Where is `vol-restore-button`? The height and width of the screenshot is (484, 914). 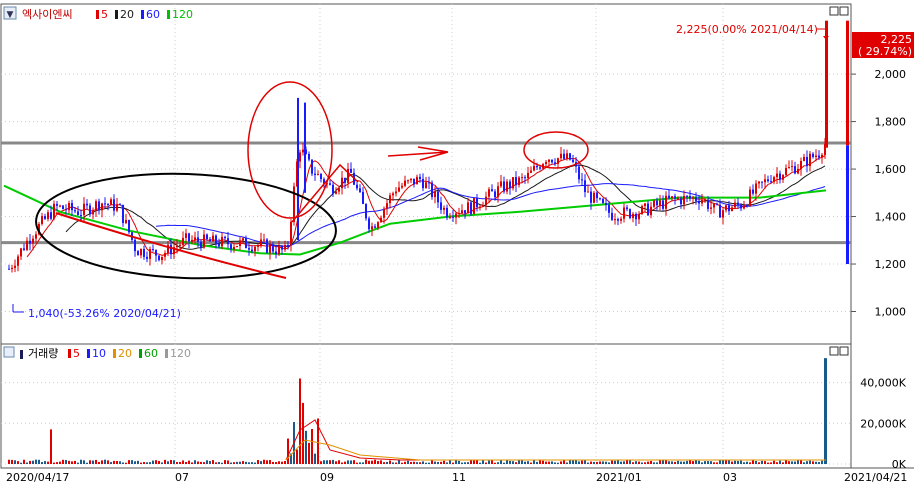 vol-restore-button is located at coordinates (834, 351).